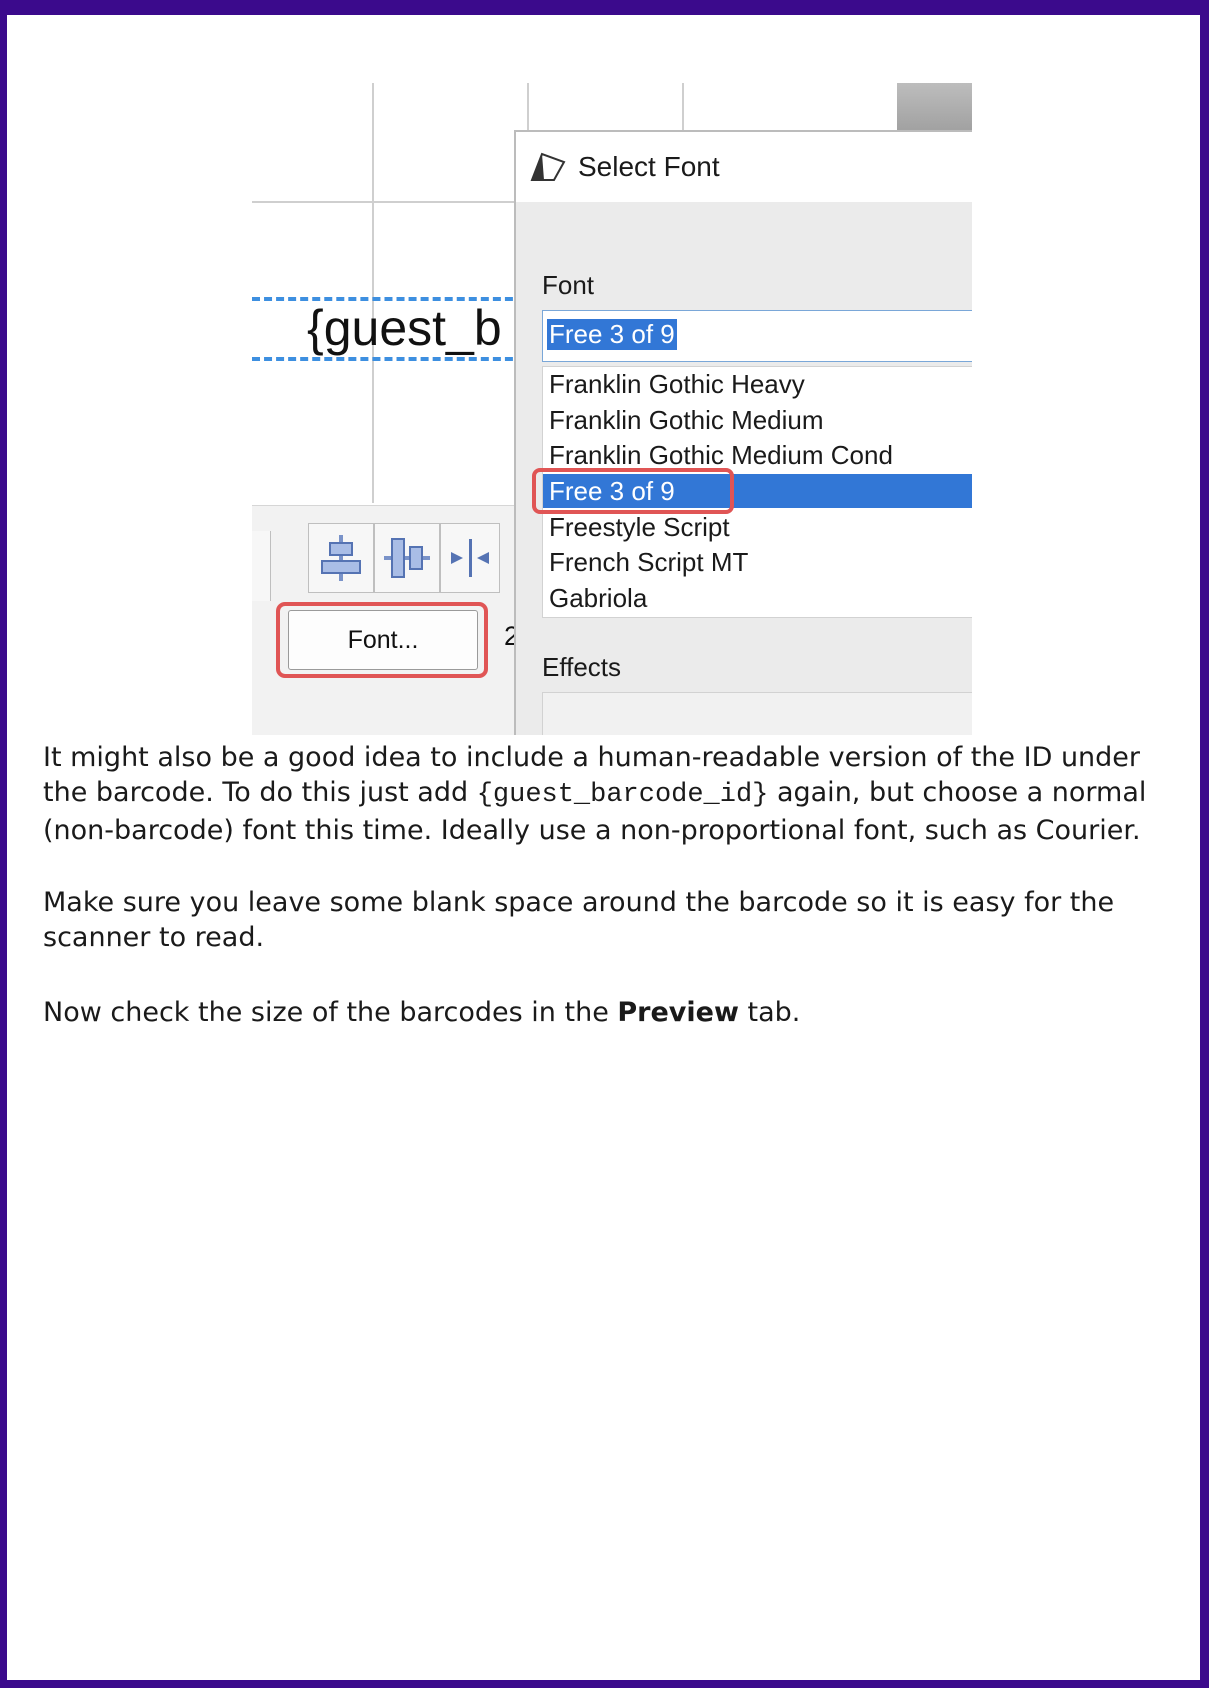 The image size is (1209, 1688). Describe the element at coordinates (721, 455) in the screenshot. I see `font-list-item: Franklin Gothic Medium Cond` at that location.